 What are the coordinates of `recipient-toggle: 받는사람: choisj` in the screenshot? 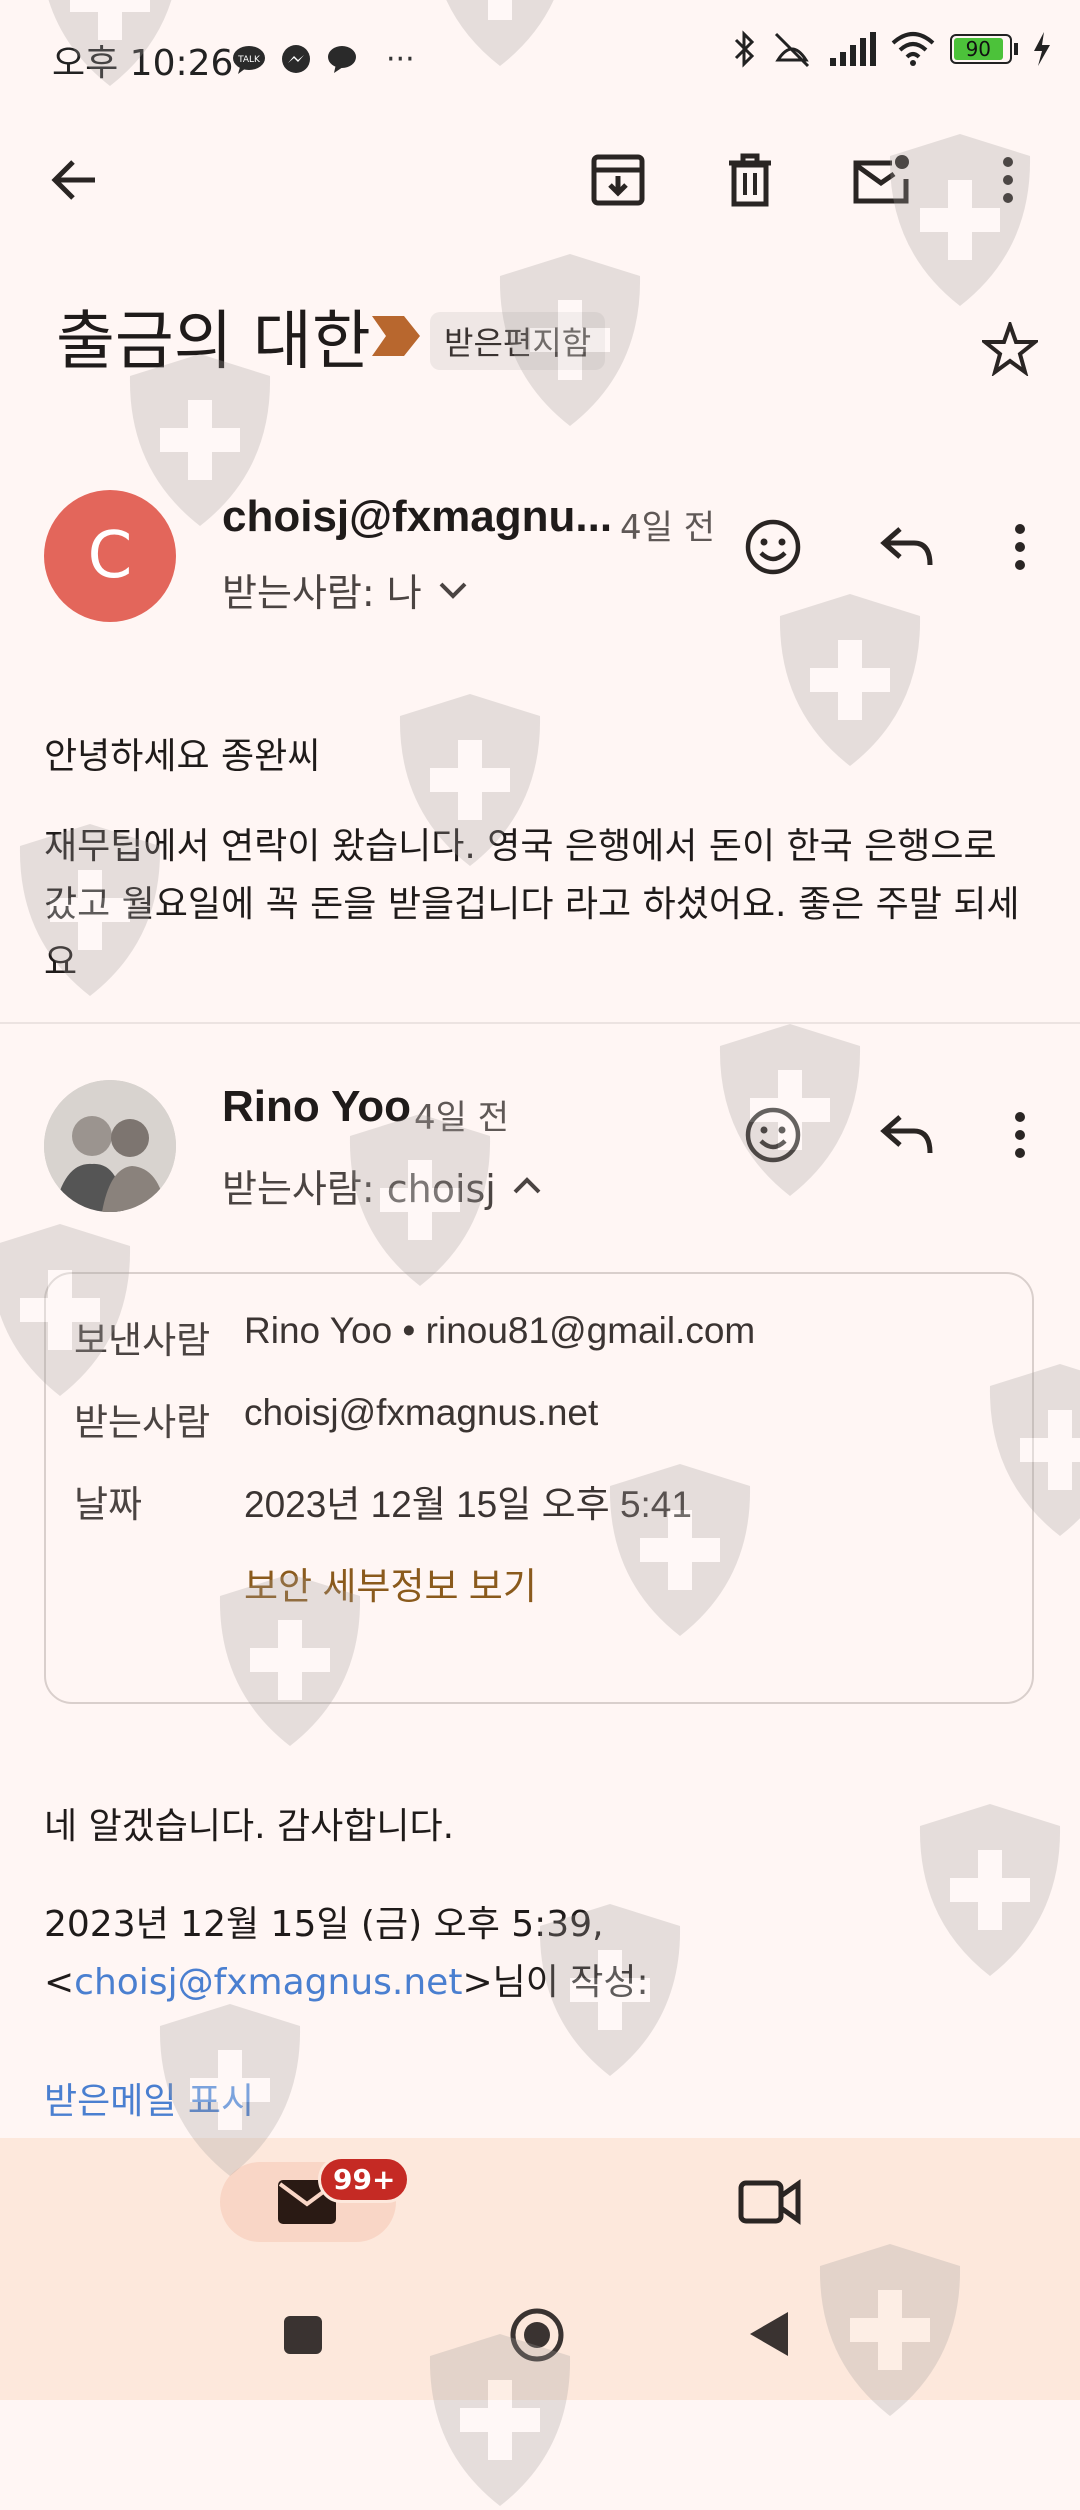 It's located at (382, 1185).